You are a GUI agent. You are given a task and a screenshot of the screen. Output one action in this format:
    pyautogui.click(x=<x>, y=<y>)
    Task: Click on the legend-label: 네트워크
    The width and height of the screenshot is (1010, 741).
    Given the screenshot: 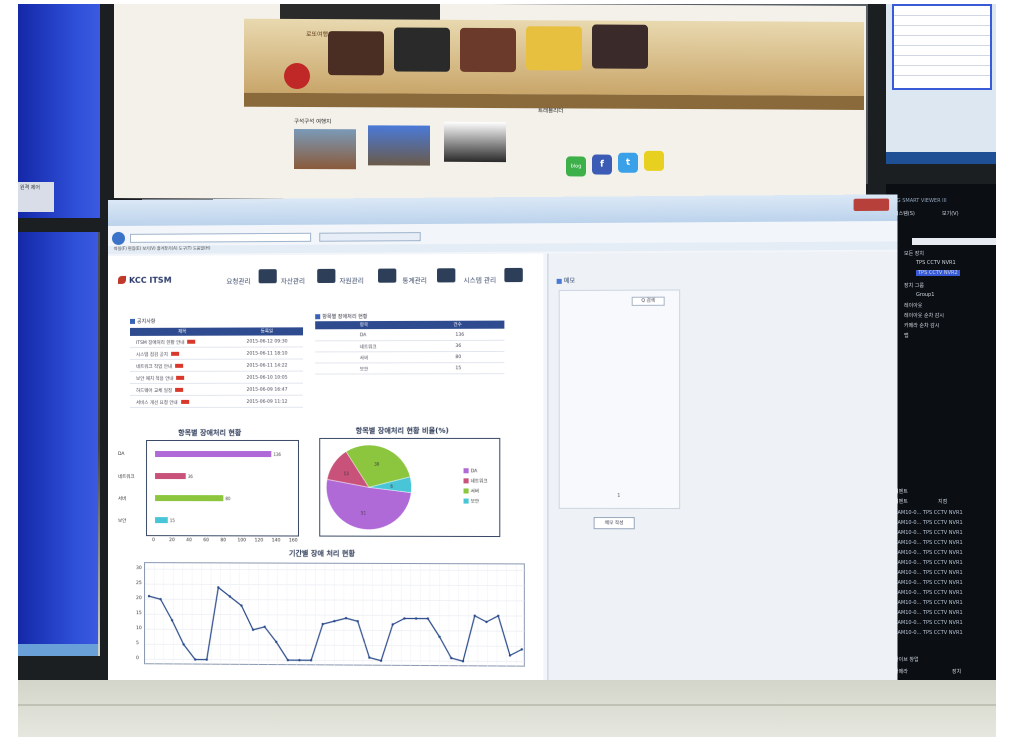 What is the action you would take?
    pyautogui.click(x=479, y=482)
    